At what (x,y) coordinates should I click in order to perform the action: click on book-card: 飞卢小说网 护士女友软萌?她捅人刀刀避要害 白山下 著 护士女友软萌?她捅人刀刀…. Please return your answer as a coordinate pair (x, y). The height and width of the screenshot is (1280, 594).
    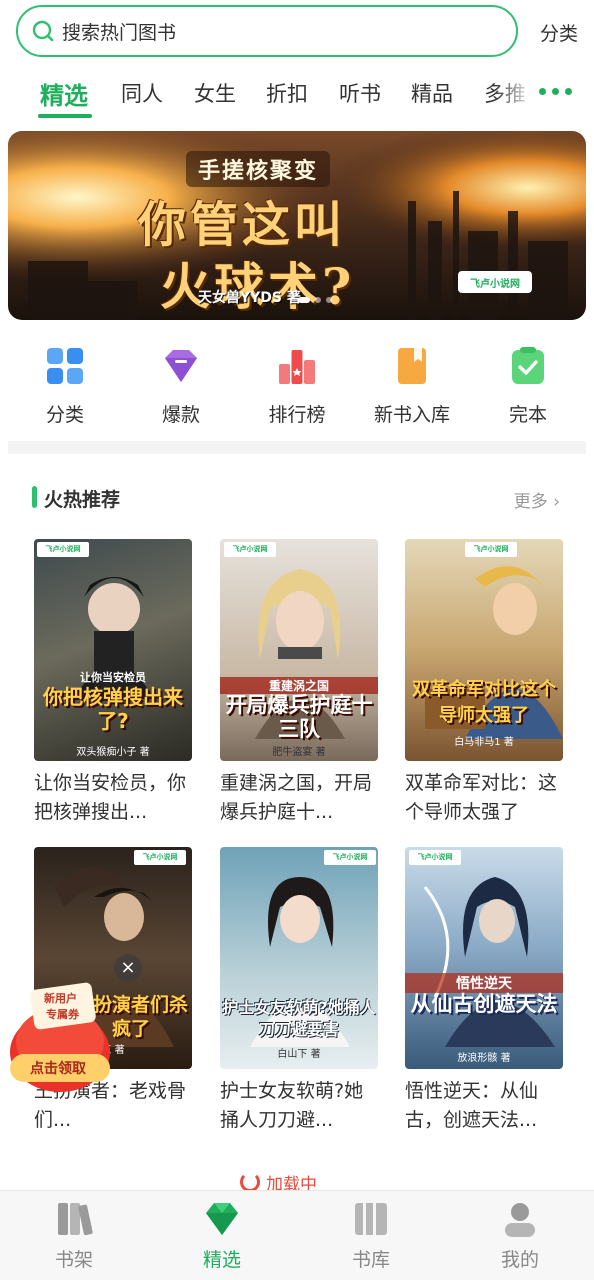
    Looking at the image, I should click on (299, 991).